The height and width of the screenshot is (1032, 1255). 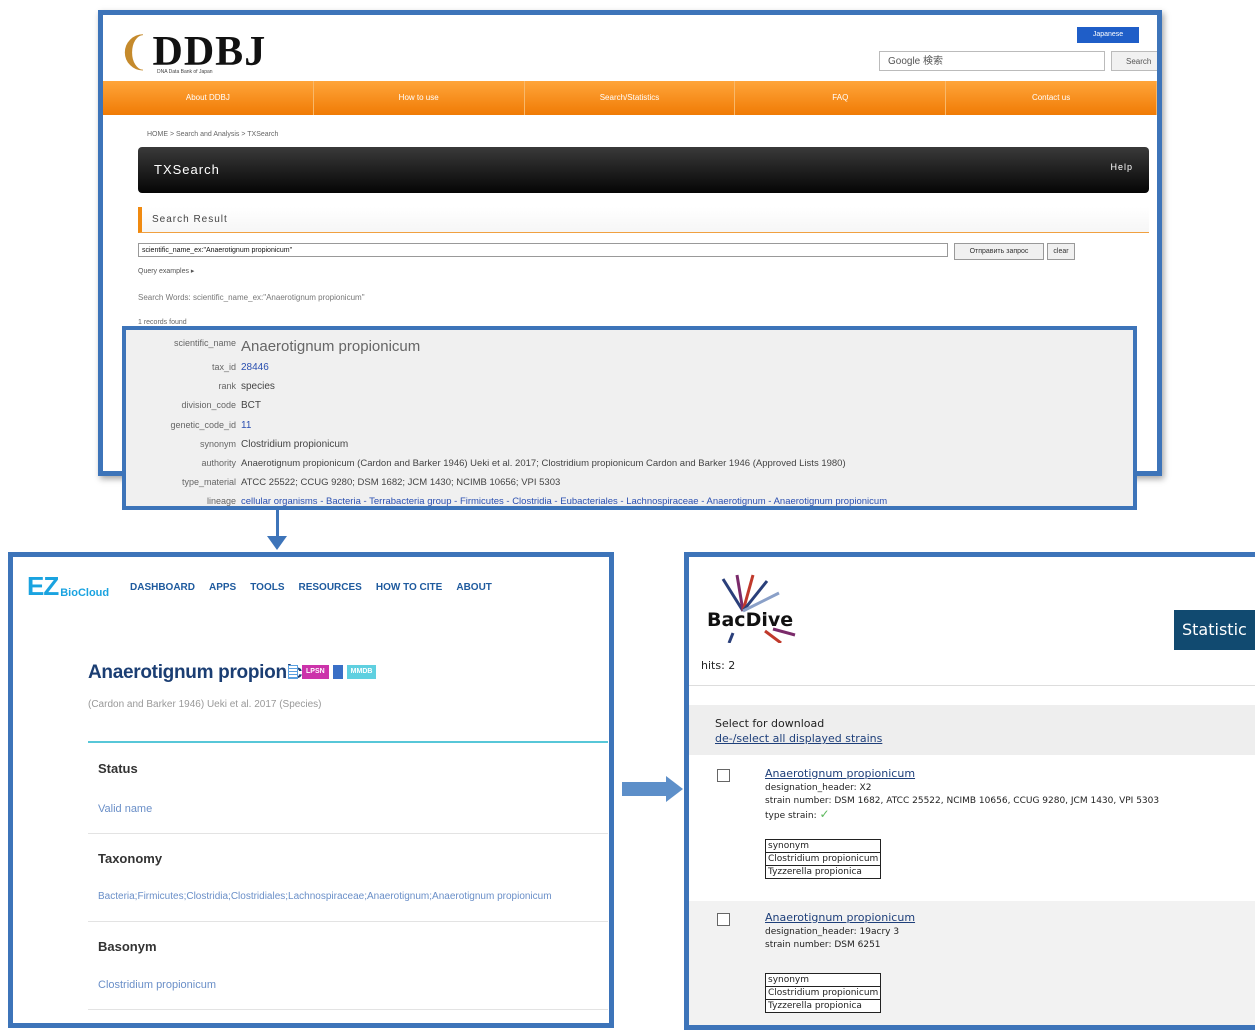 What do you see at coordinates (157, 985) in the screenshot?
I see `basonym-value: Clostridium propionicum` at bounding box center [157, 985].